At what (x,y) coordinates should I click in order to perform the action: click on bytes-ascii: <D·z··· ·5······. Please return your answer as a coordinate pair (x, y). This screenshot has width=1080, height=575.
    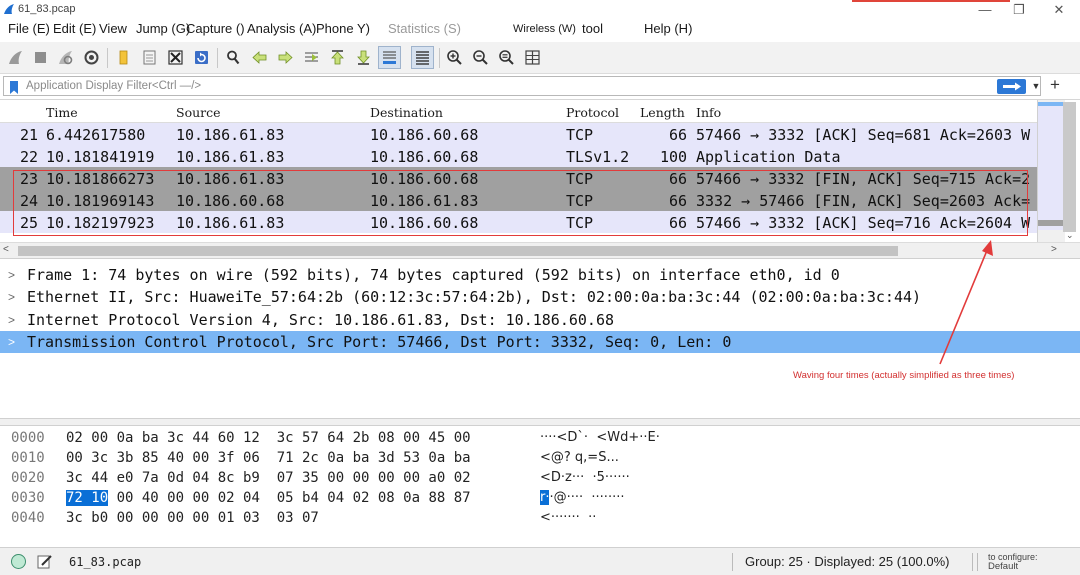
    Looking at the image, I should click on (585, 477).